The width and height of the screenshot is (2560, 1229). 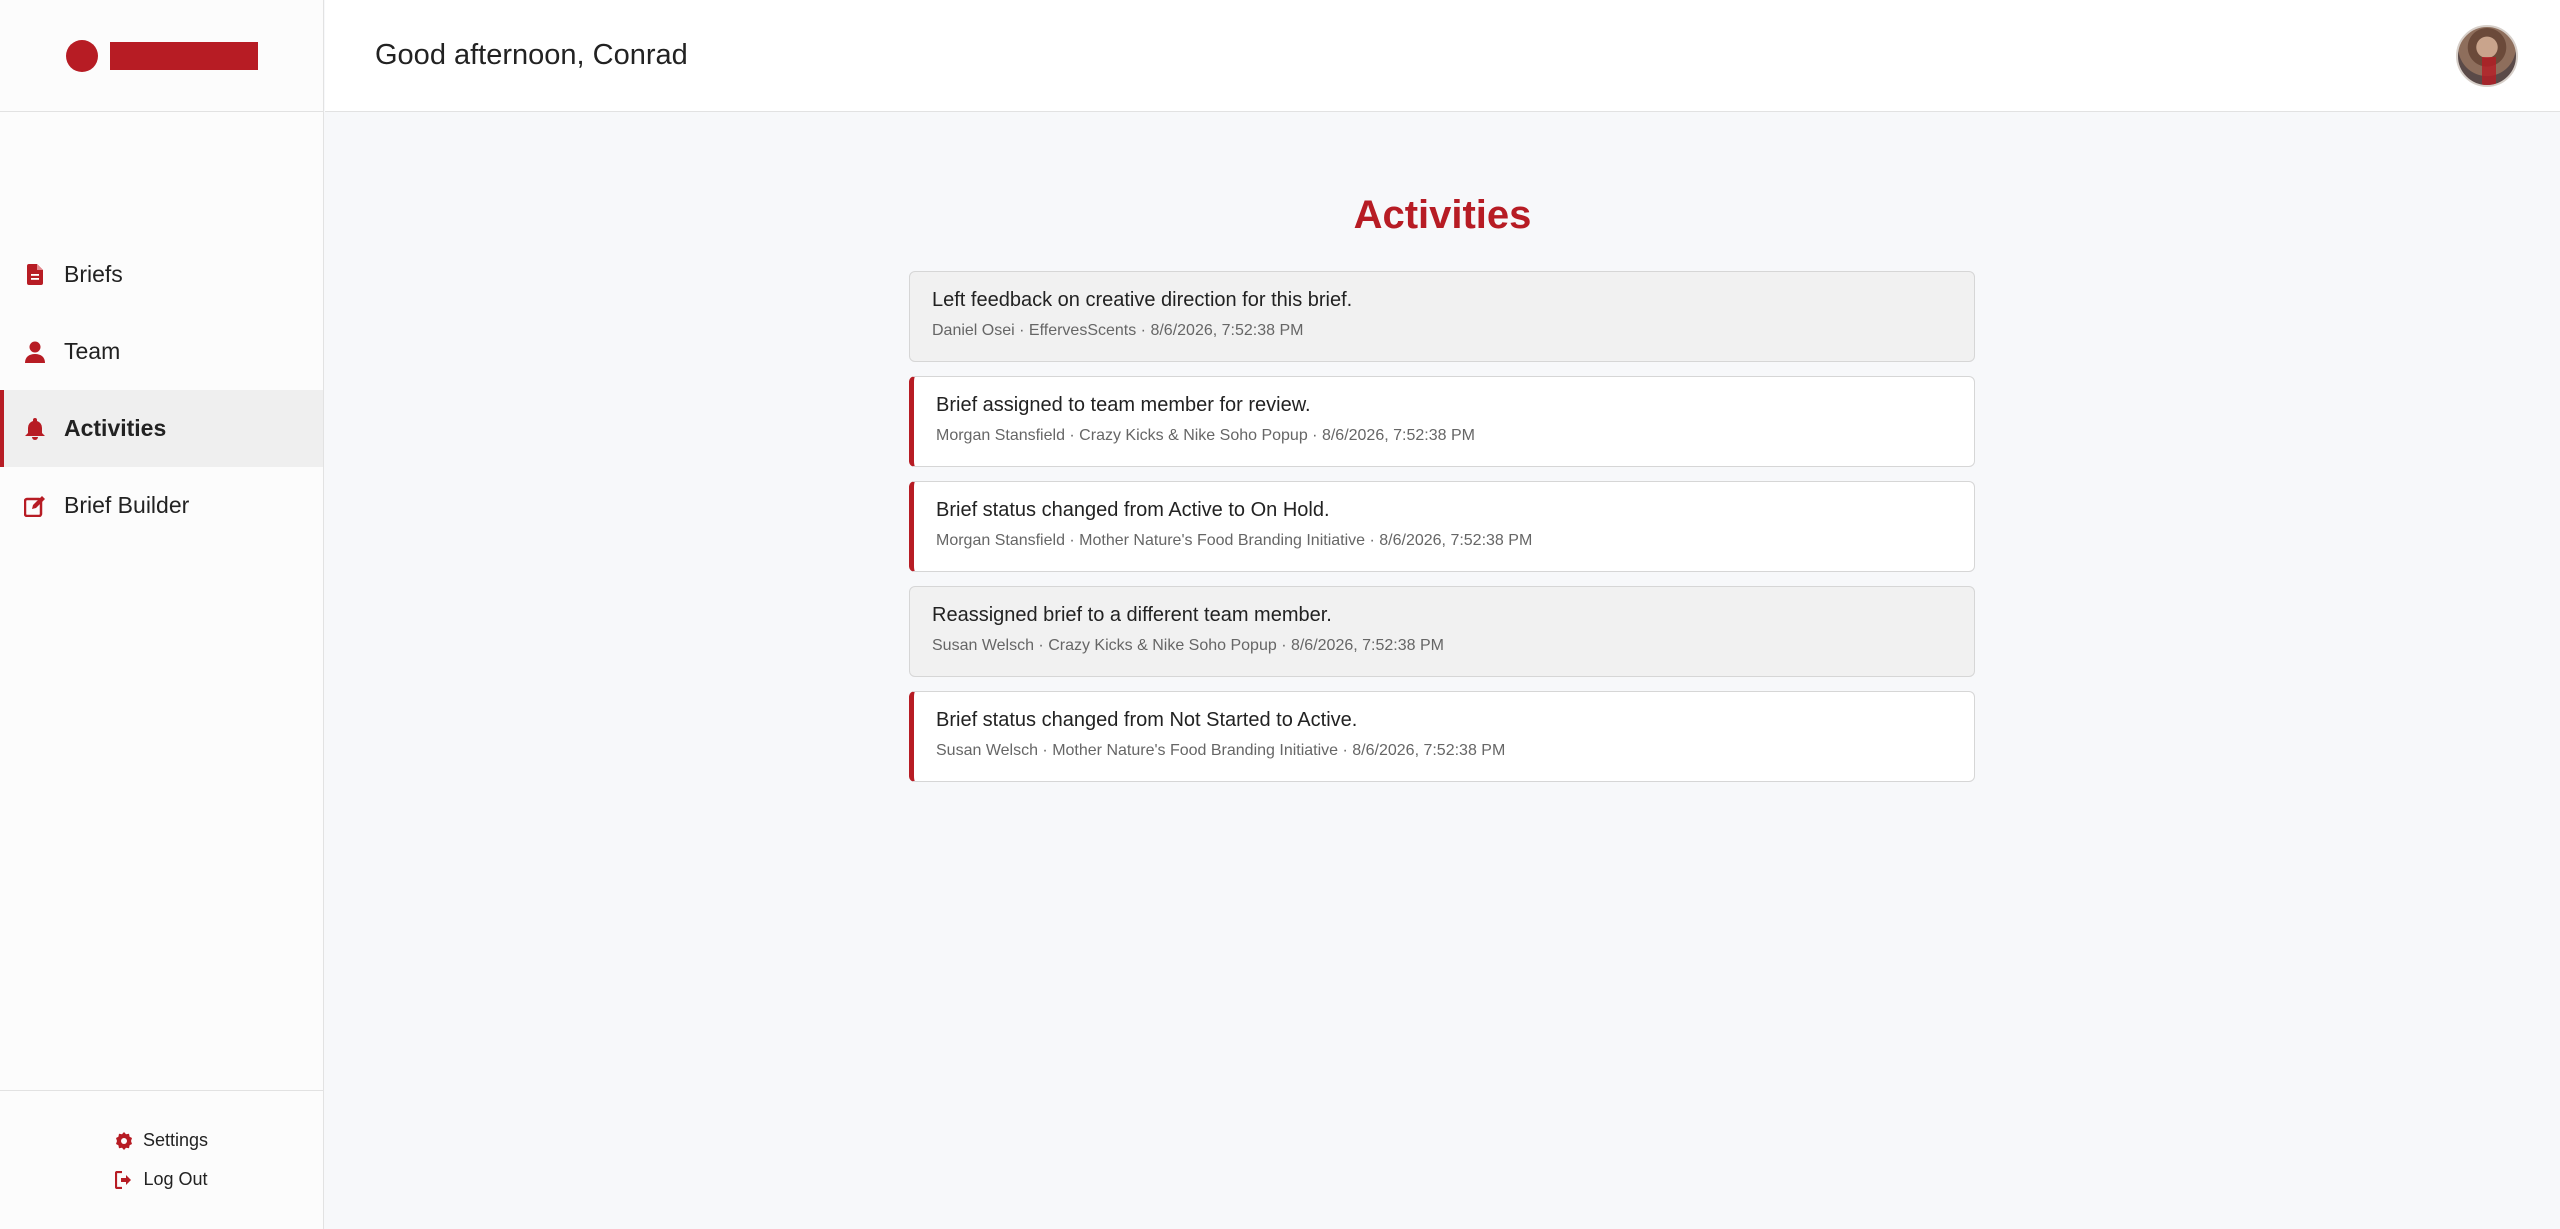 I want to click on bell-icon, so click(x=35, y=429).